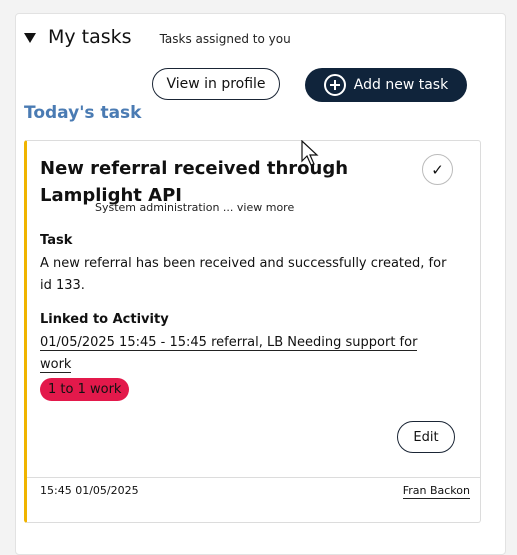 The image size is (517, 555). I want to click on caret-down-icon, so click(30, 38).